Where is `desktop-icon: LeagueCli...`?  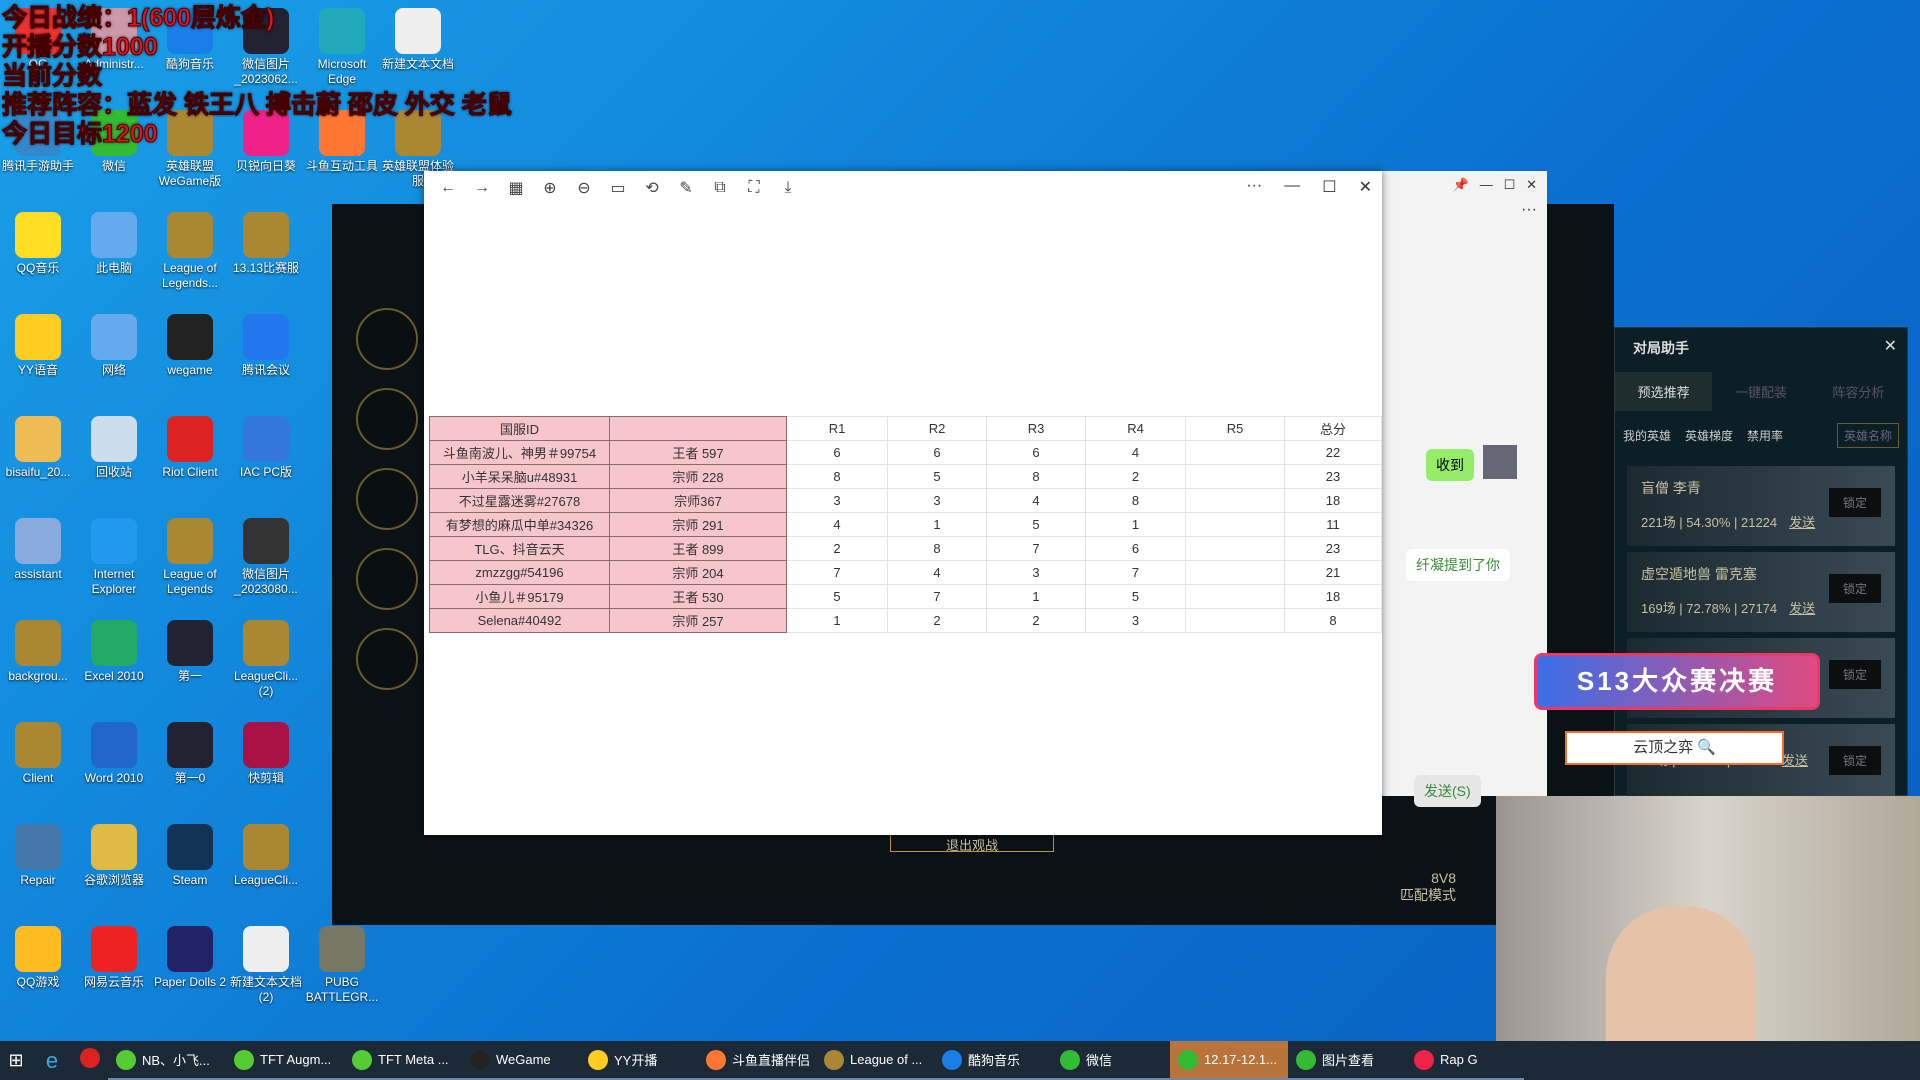
desktop-icon: LeagueCli... is located at coordinates (266, 856).